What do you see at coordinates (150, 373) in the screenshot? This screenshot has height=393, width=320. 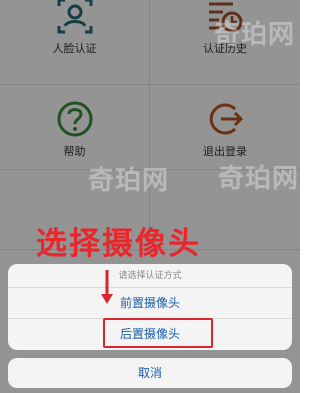 I see `cancel-button: 取消` at bounding box center [150, 373].